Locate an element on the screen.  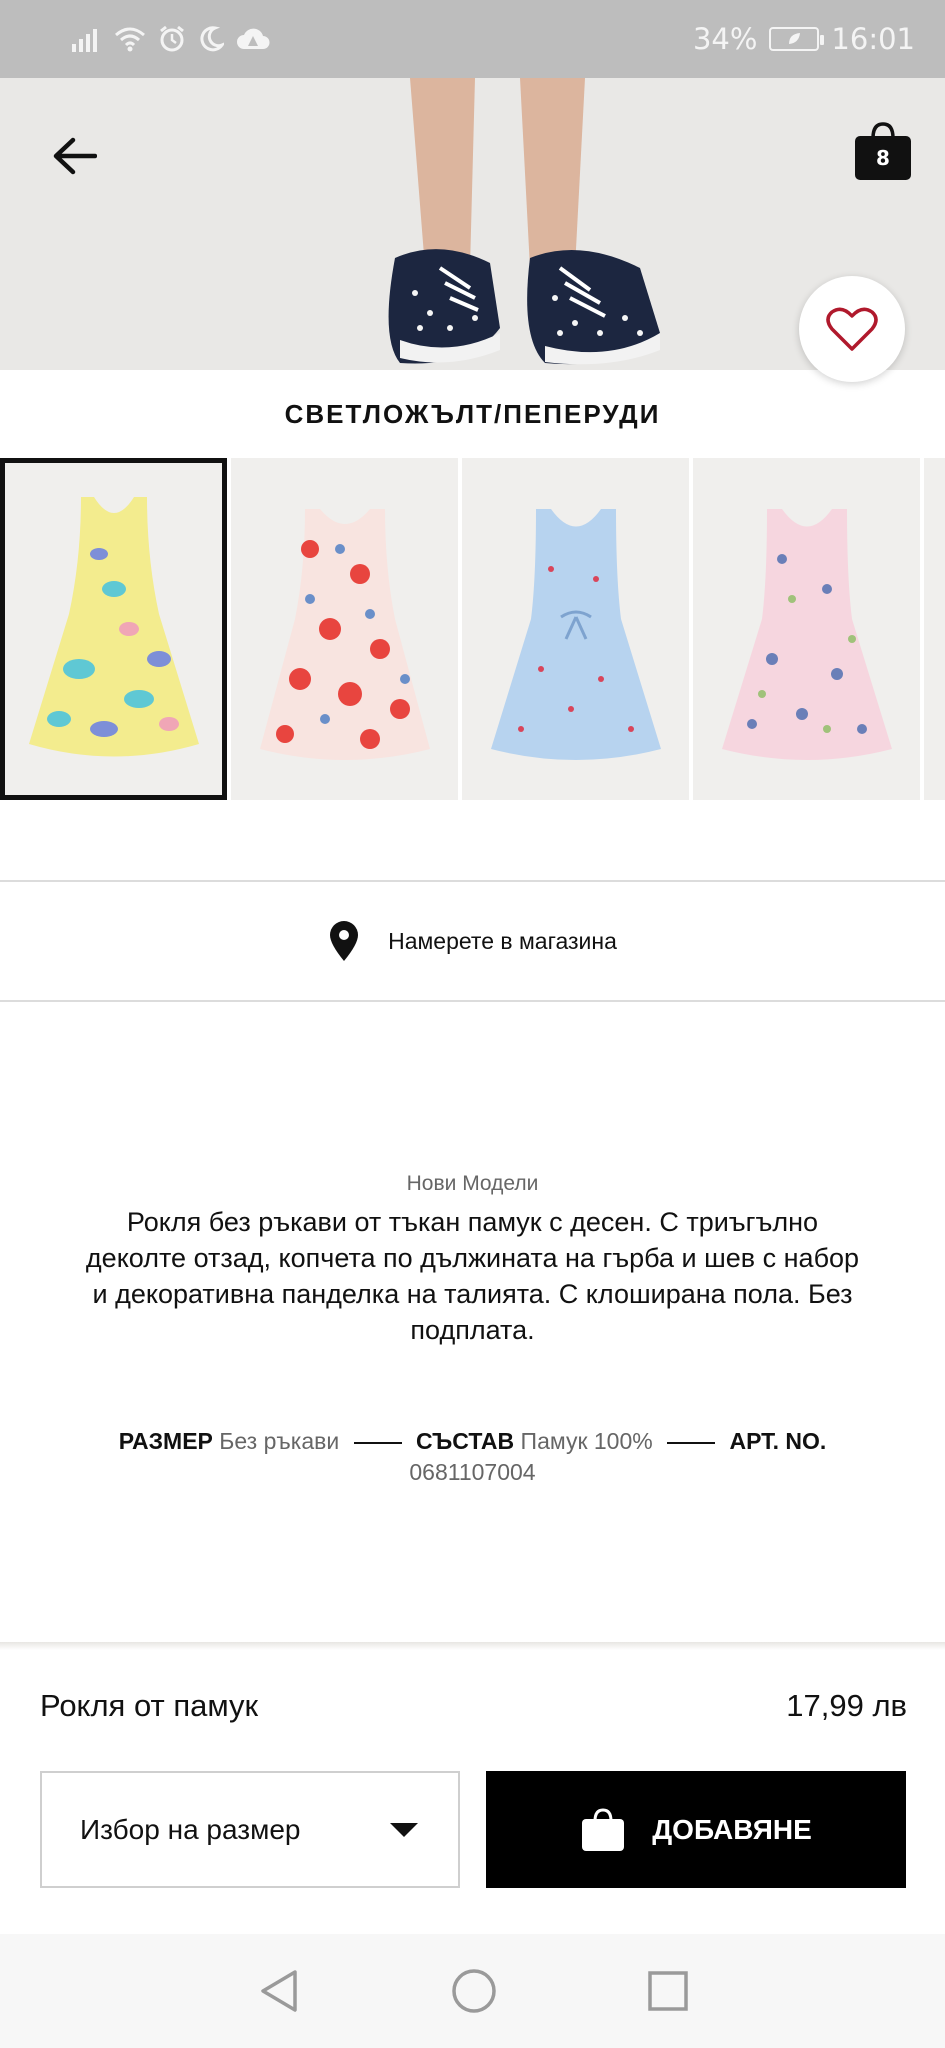
nav-back-icon is located at coordinates (279, 1991).